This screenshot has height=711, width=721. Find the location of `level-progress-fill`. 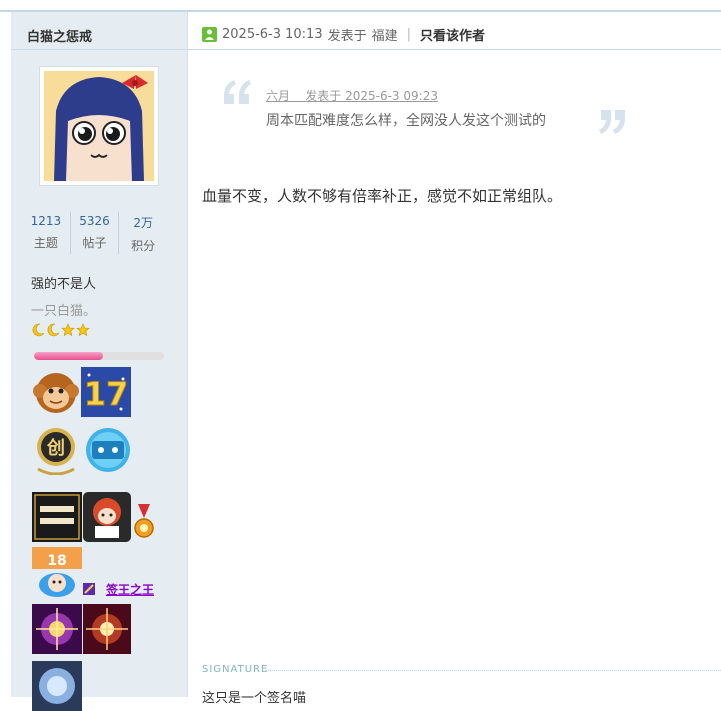

level-progress-fill is located at coordinates (68, 356).